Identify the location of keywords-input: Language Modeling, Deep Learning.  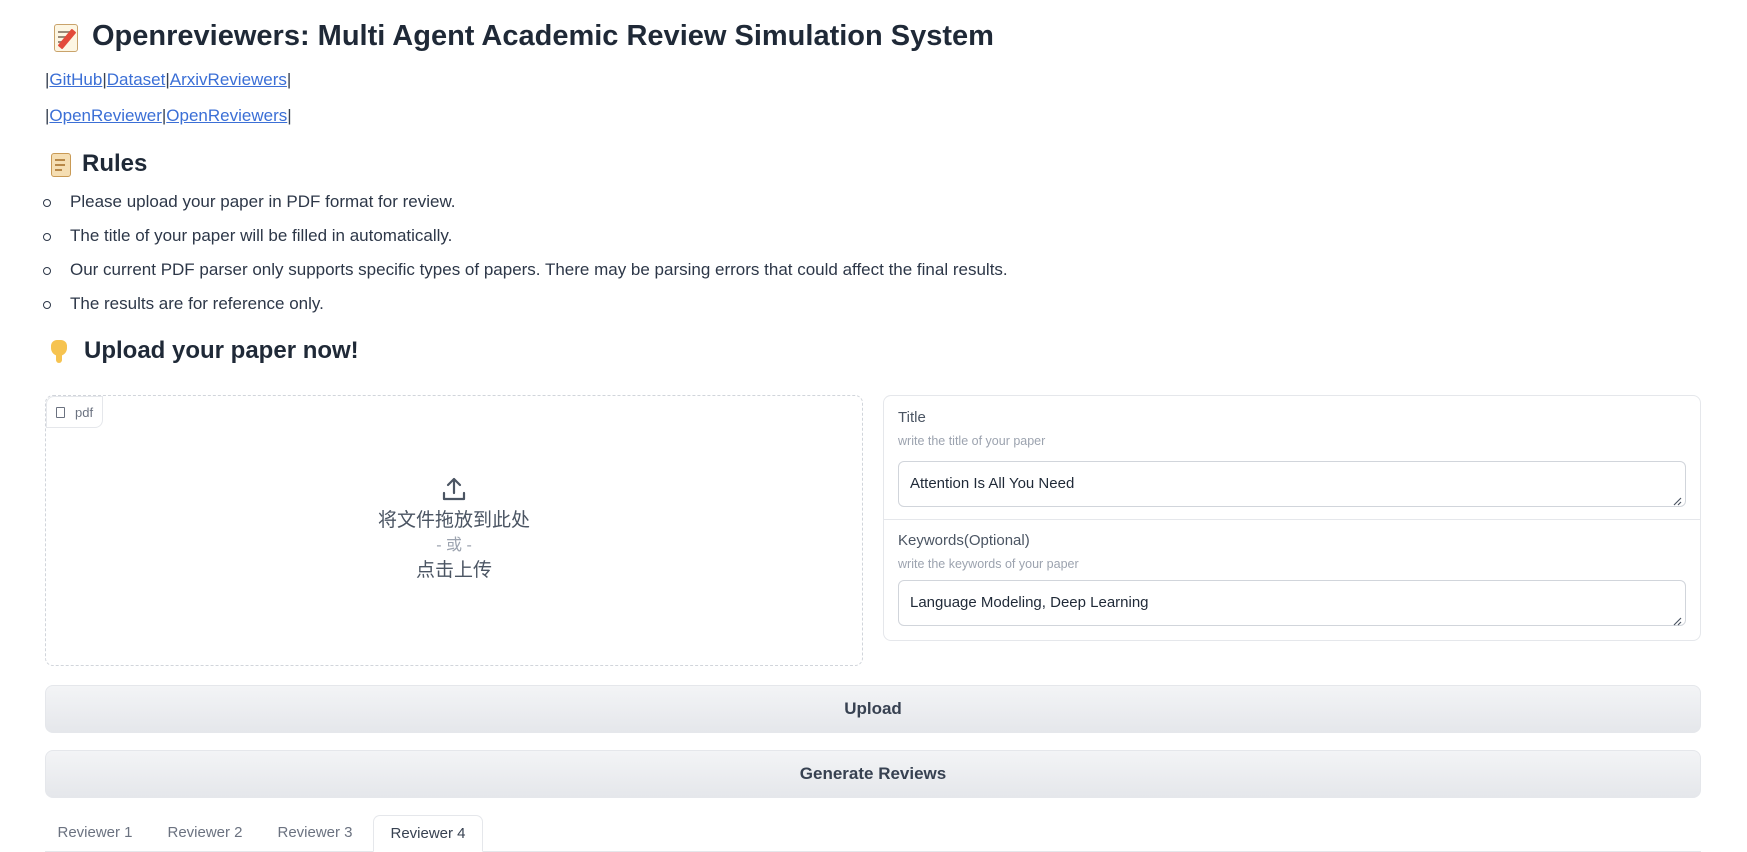
(1292, 603).